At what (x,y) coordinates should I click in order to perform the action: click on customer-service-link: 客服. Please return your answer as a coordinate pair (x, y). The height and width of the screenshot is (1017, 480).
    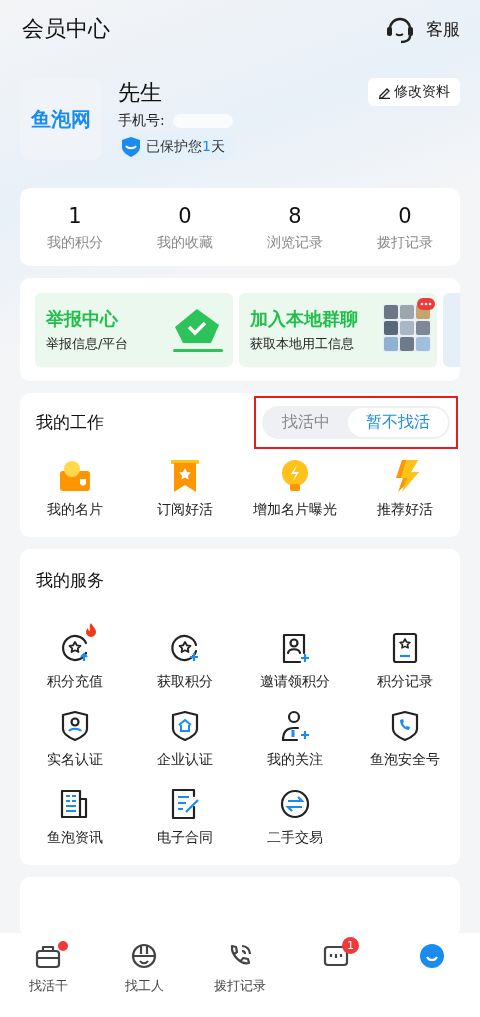
    Looking at the image, I should click on (443, 29).